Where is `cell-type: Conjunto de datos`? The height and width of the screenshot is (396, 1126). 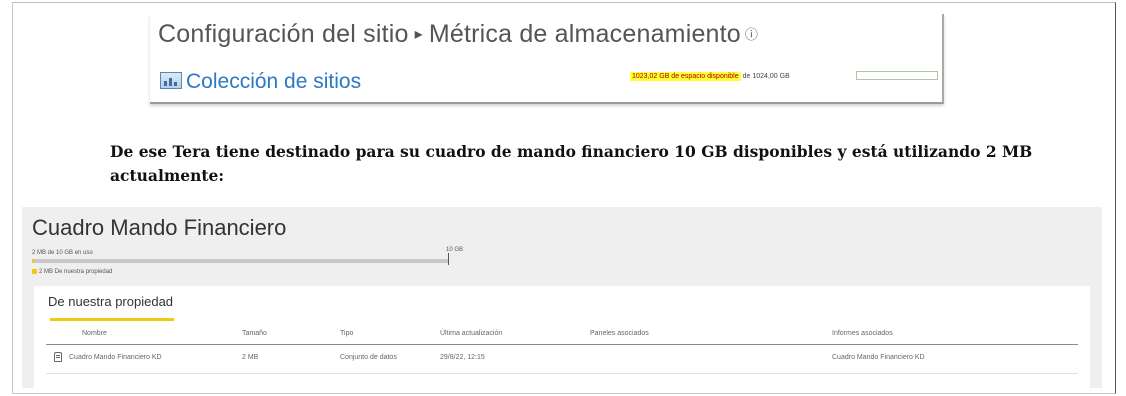 cell-type: Conjunto de datos is located at coordinates (368, 357).